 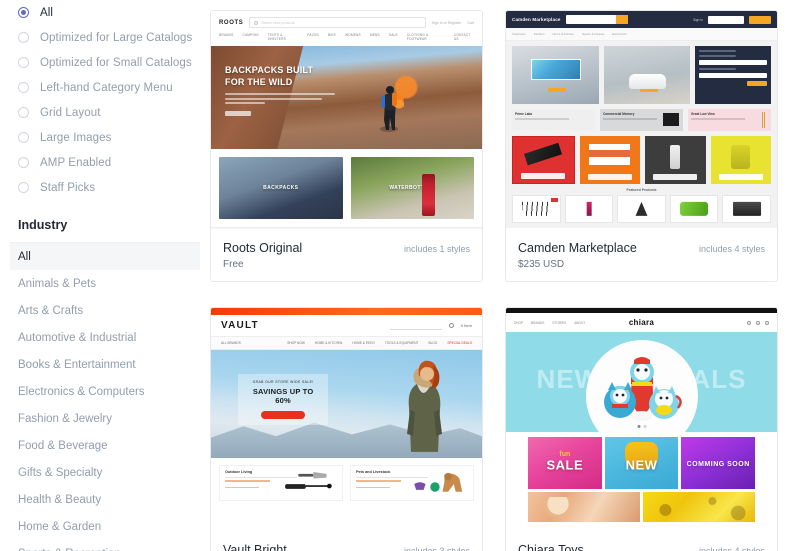 I want to click on industry-item-animals-pets: Animals & Pets, so click(x=105, y=283).